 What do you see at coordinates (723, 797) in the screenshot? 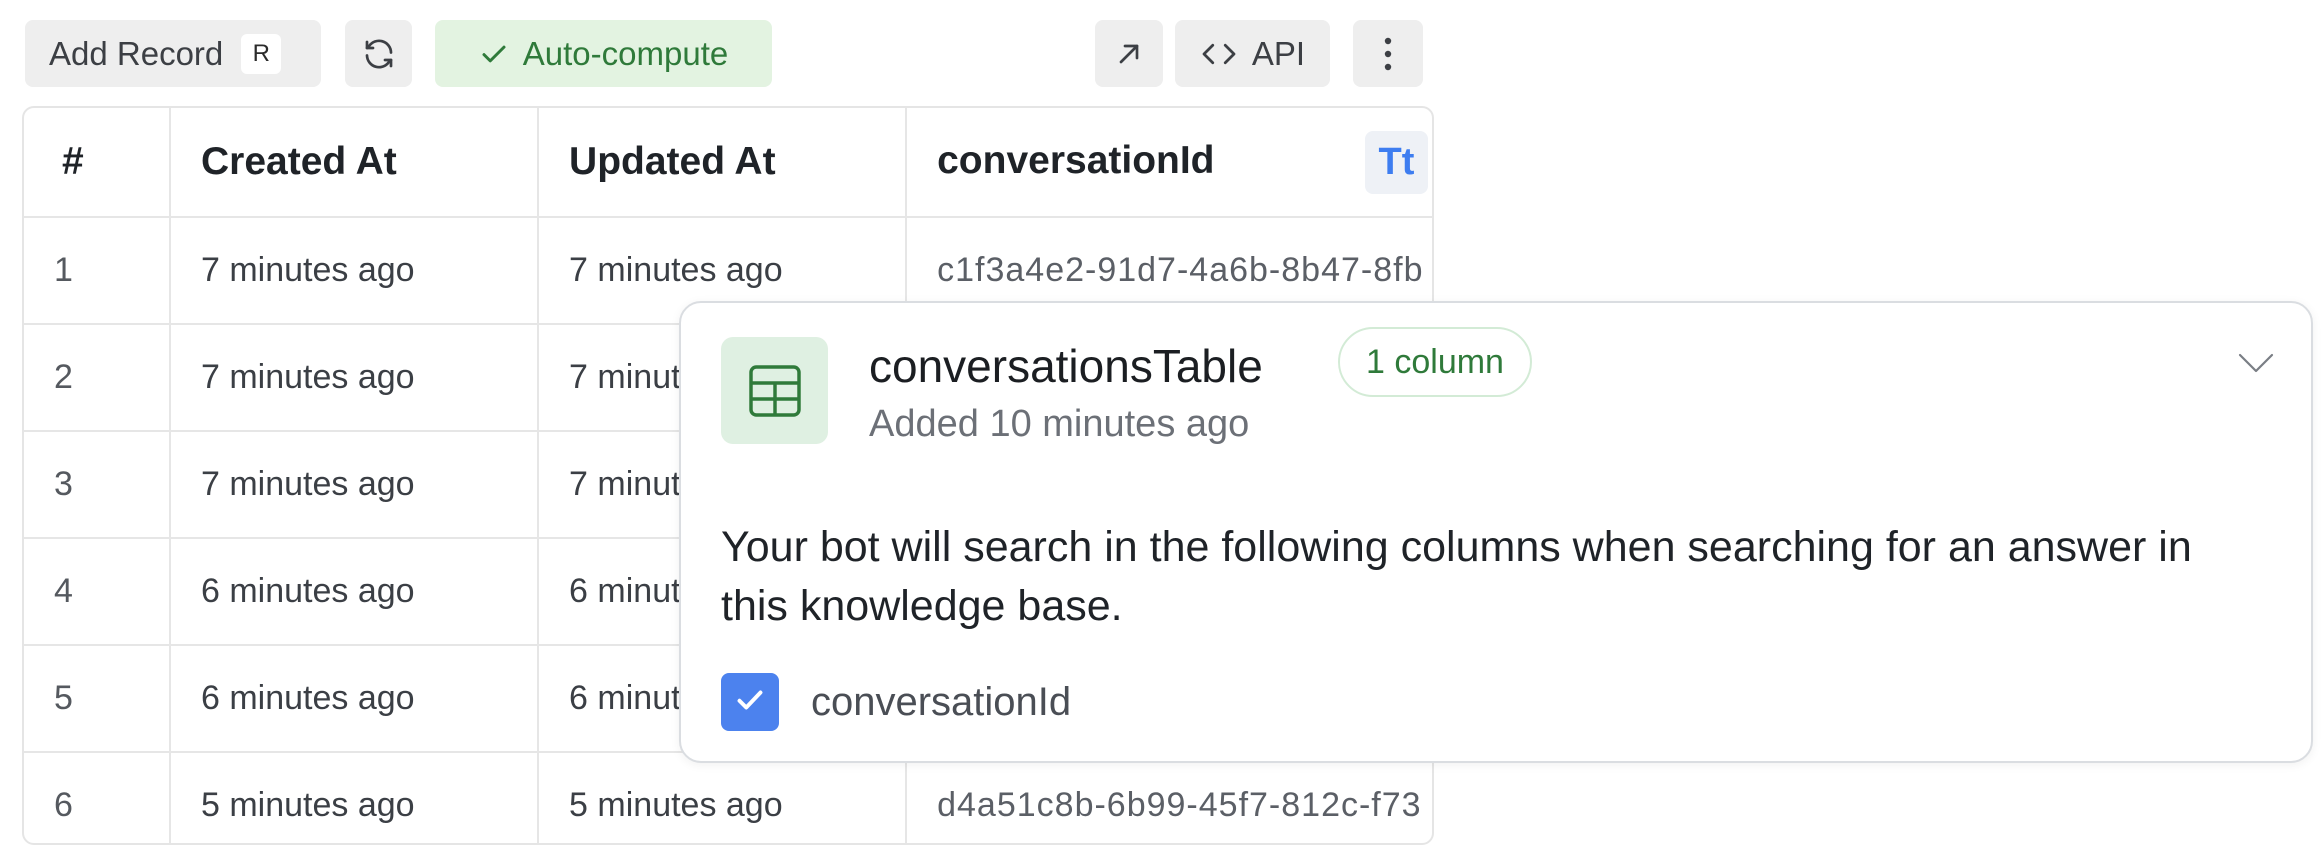
I see `updated-at-cell: 5 minutes ago` at bounding box center [723, 797].